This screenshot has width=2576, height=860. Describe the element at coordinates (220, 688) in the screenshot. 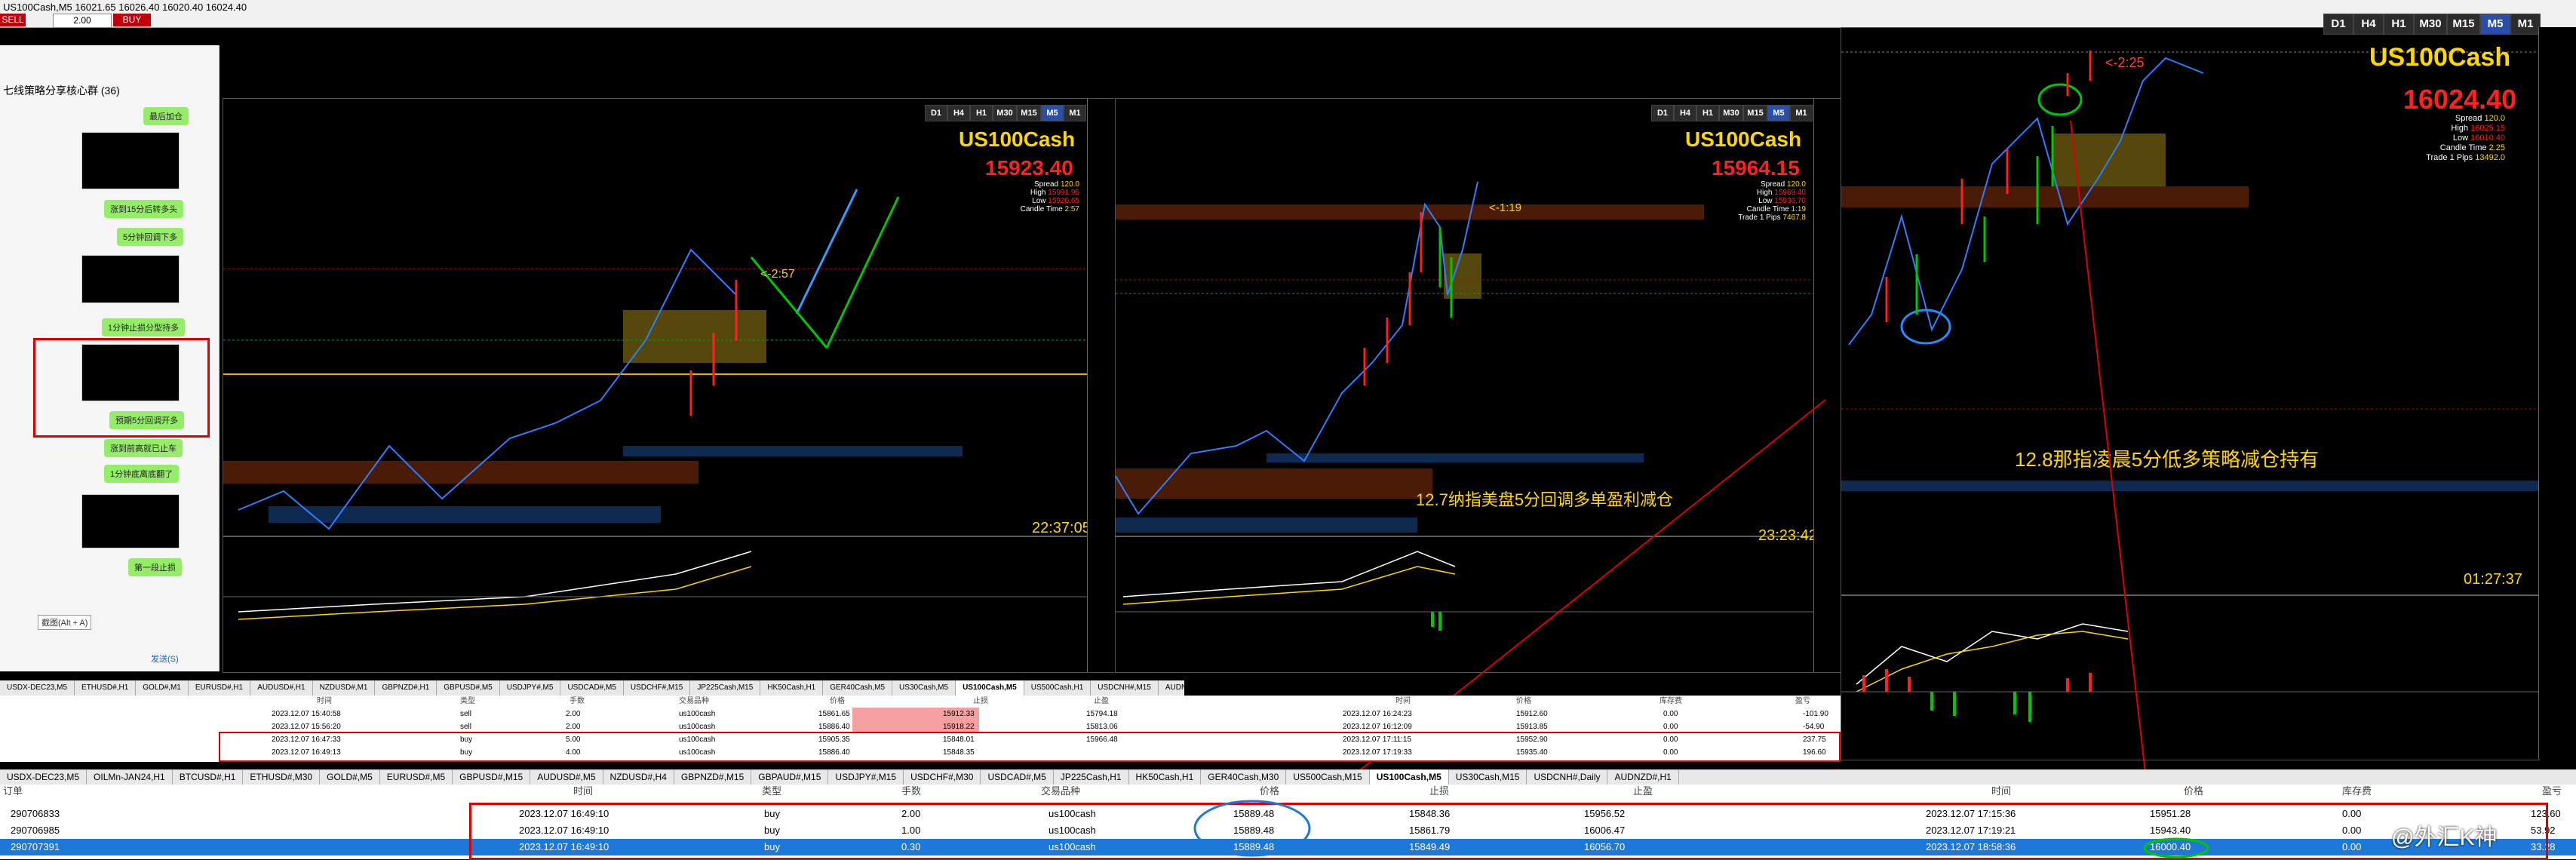

I see `symbol-tab: EURUSD#,H1` at that location.